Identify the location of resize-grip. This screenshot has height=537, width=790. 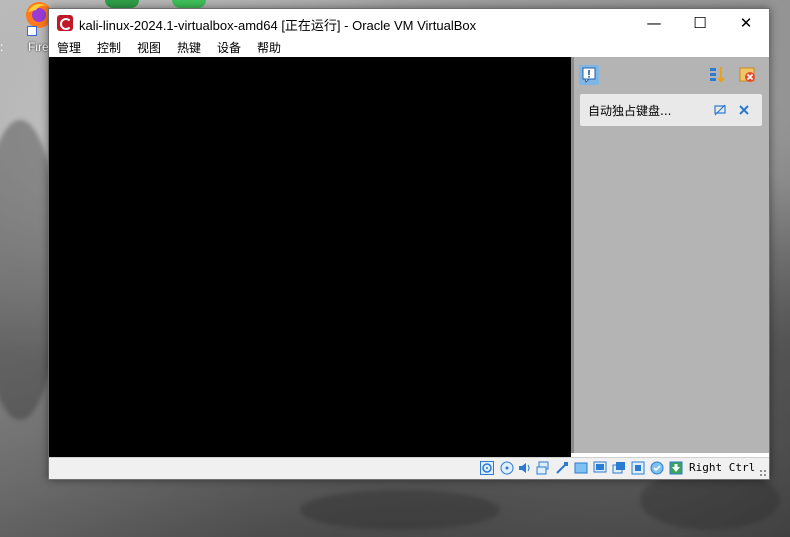
(763, 473).